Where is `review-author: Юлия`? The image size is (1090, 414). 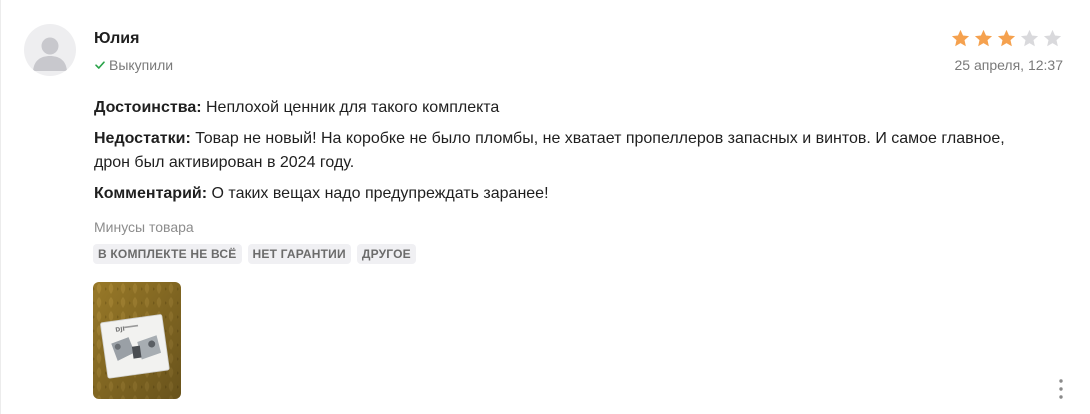
review-author: Юлия is located at coordinates (117, 38).